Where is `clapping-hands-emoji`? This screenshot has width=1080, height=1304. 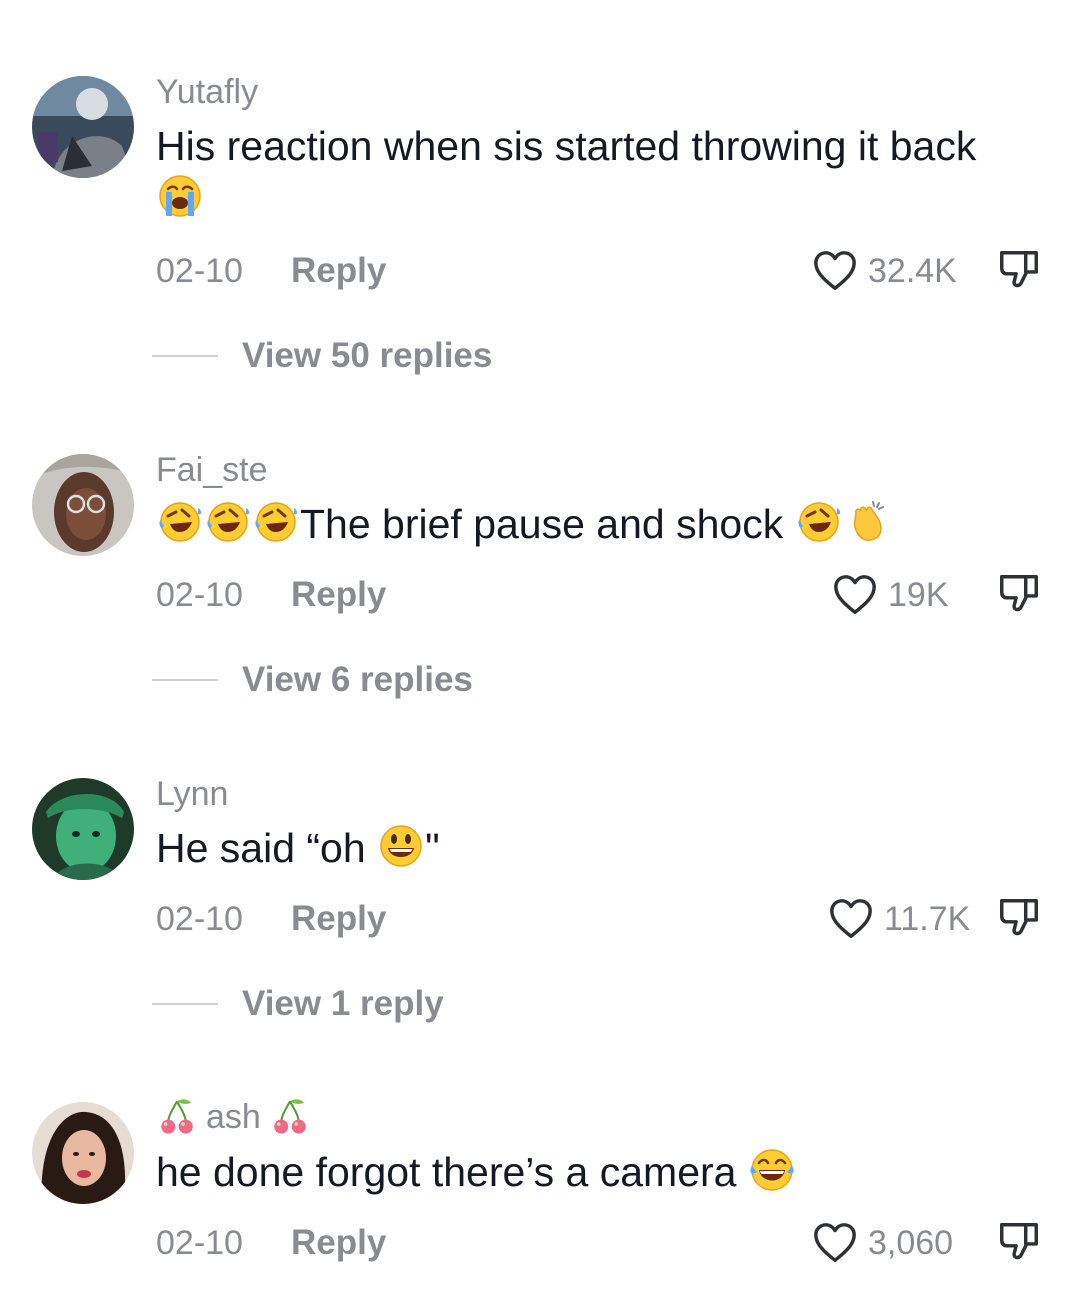 clapping-hands-emoji is located at coordinates (867, 522).